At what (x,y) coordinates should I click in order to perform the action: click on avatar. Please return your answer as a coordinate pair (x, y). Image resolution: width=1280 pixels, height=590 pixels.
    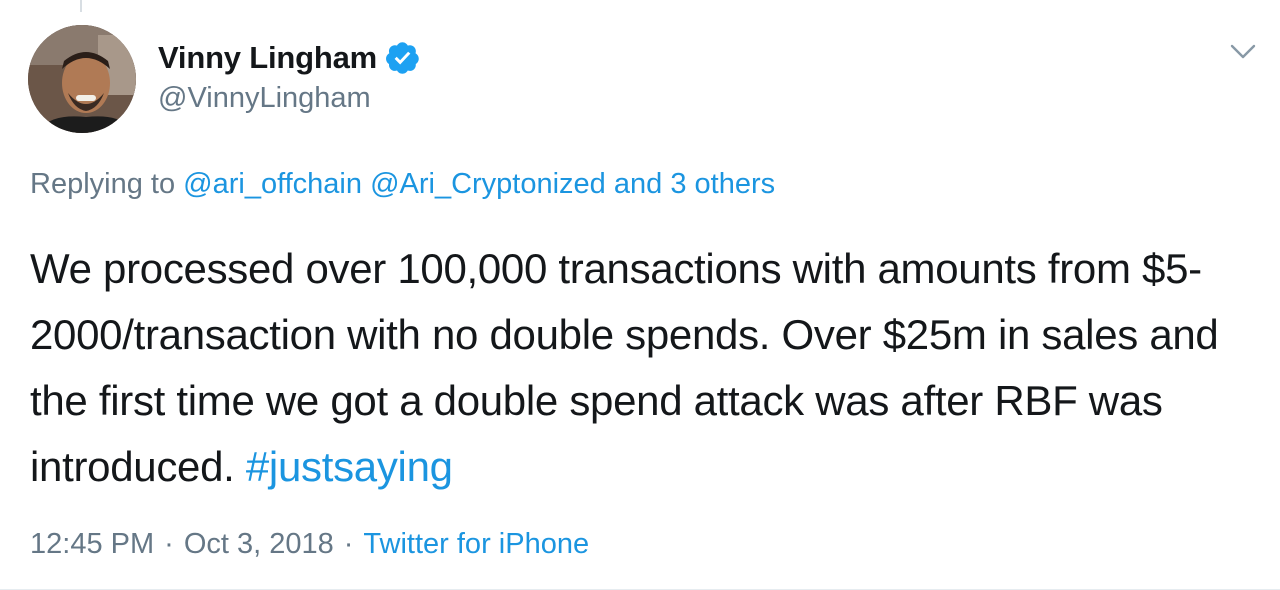
    Looking at the image, I should click on (82, 79).